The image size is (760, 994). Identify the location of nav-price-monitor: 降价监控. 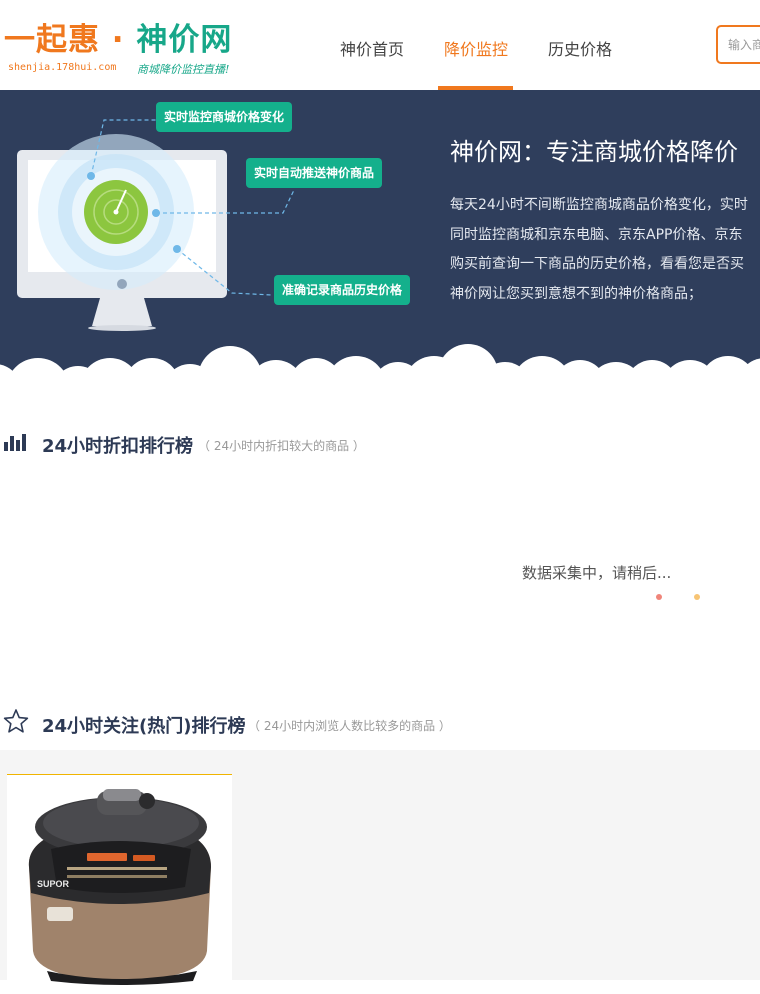
(476, 48).